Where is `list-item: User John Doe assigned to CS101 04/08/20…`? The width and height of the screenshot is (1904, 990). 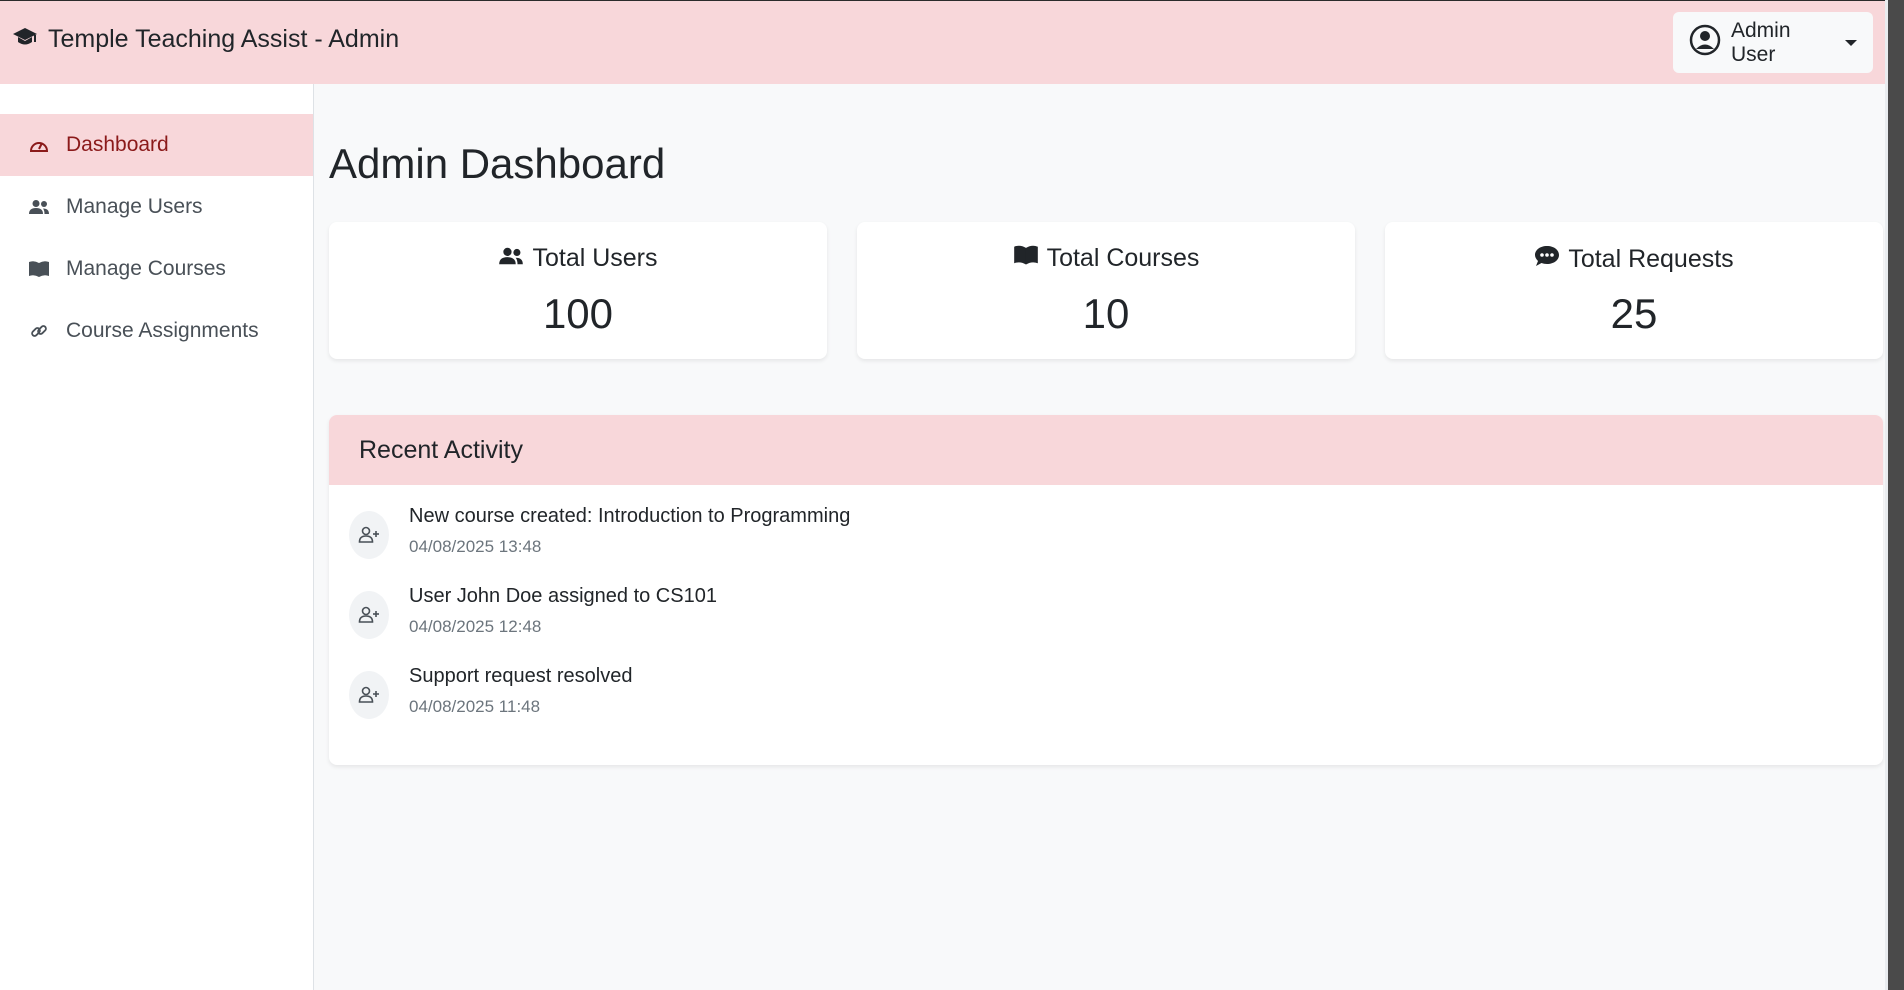 list-item: User John Doe assigned to CS101 04/08/20… is located at coordinates (1106, 615).